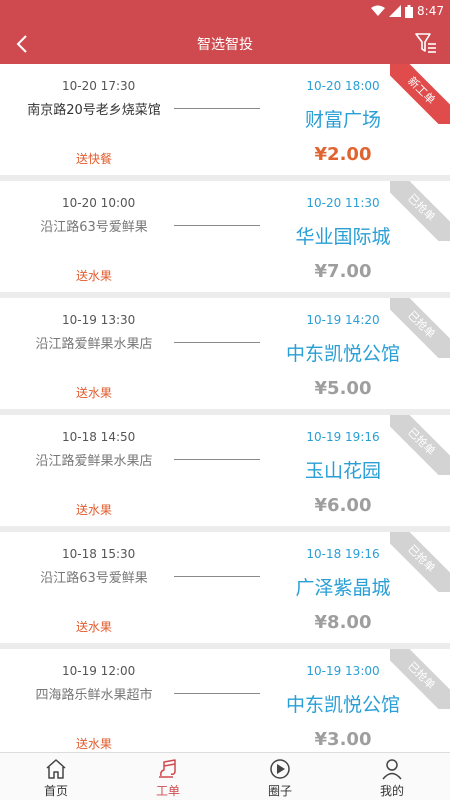  I want to click on home-icon, so click(56, 769).